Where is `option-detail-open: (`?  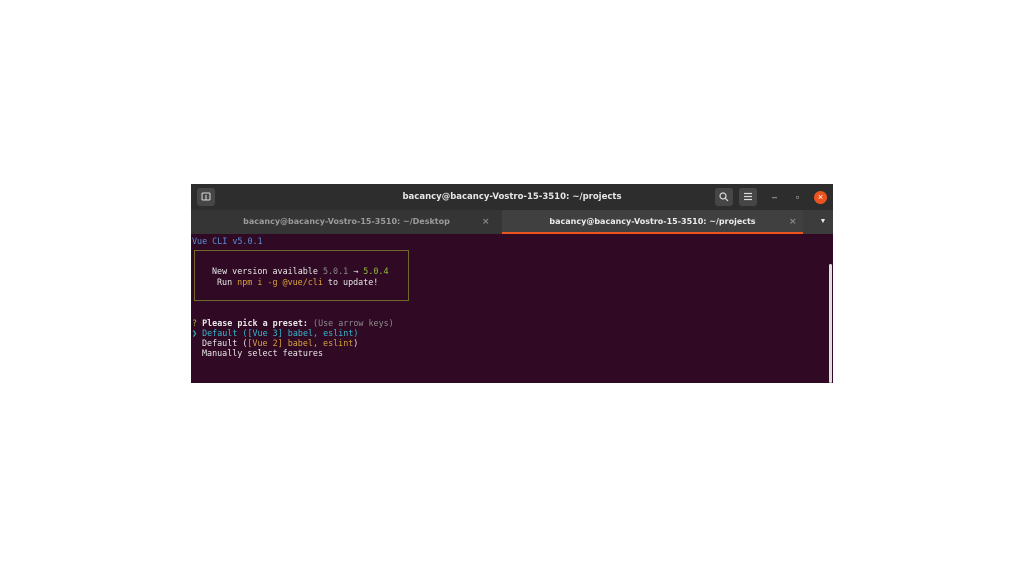 option-detail-open: ( is located at coordinates (242, 343).